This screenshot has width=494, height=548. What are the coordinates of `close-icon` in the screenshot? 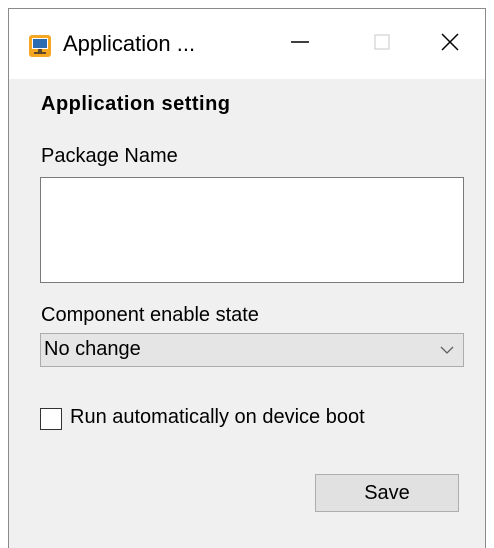 It's located at (450, 44).